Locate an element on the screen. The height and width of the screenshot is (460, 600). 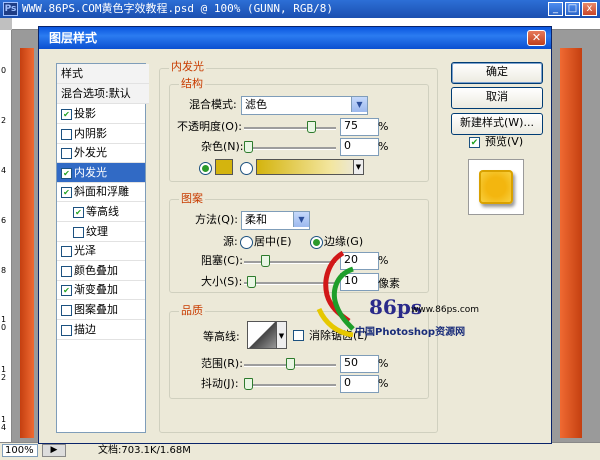
choke-percent: % is located at coordinates (383, 260).